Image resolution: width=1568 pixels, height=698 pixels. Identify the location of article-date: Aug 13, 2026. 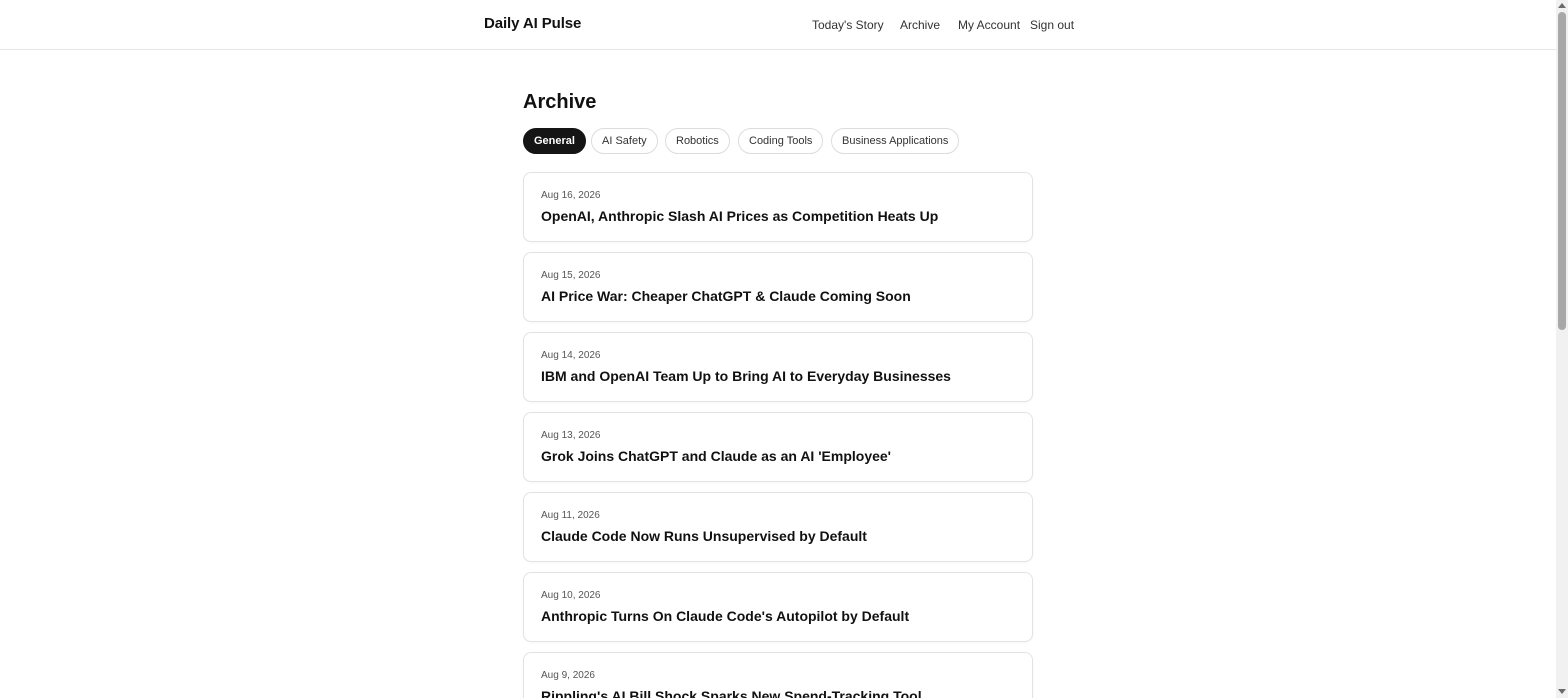
(571, 435).